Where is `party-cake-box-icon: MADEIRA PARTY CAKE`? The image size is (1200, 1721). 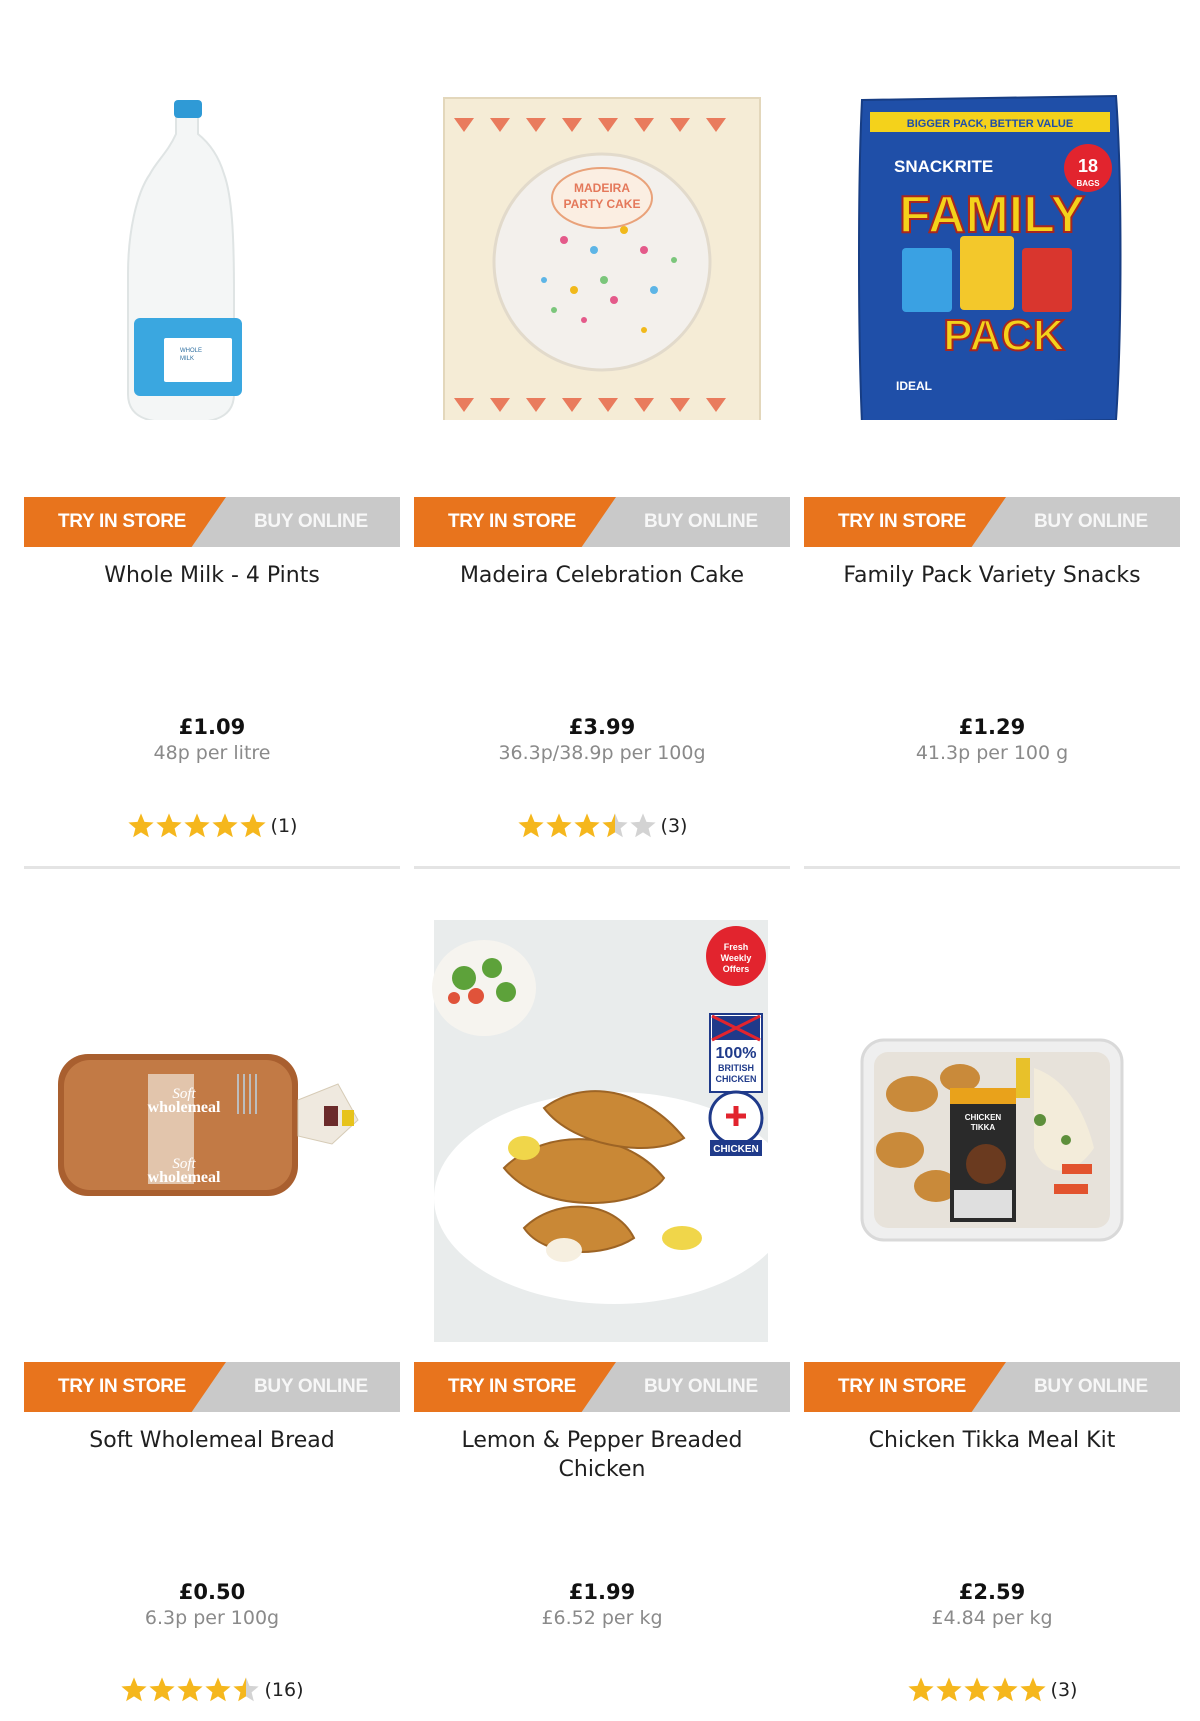 party-cake-box-icon: MADEIRA PARTY CAKE is located at coordinates (602, 263).